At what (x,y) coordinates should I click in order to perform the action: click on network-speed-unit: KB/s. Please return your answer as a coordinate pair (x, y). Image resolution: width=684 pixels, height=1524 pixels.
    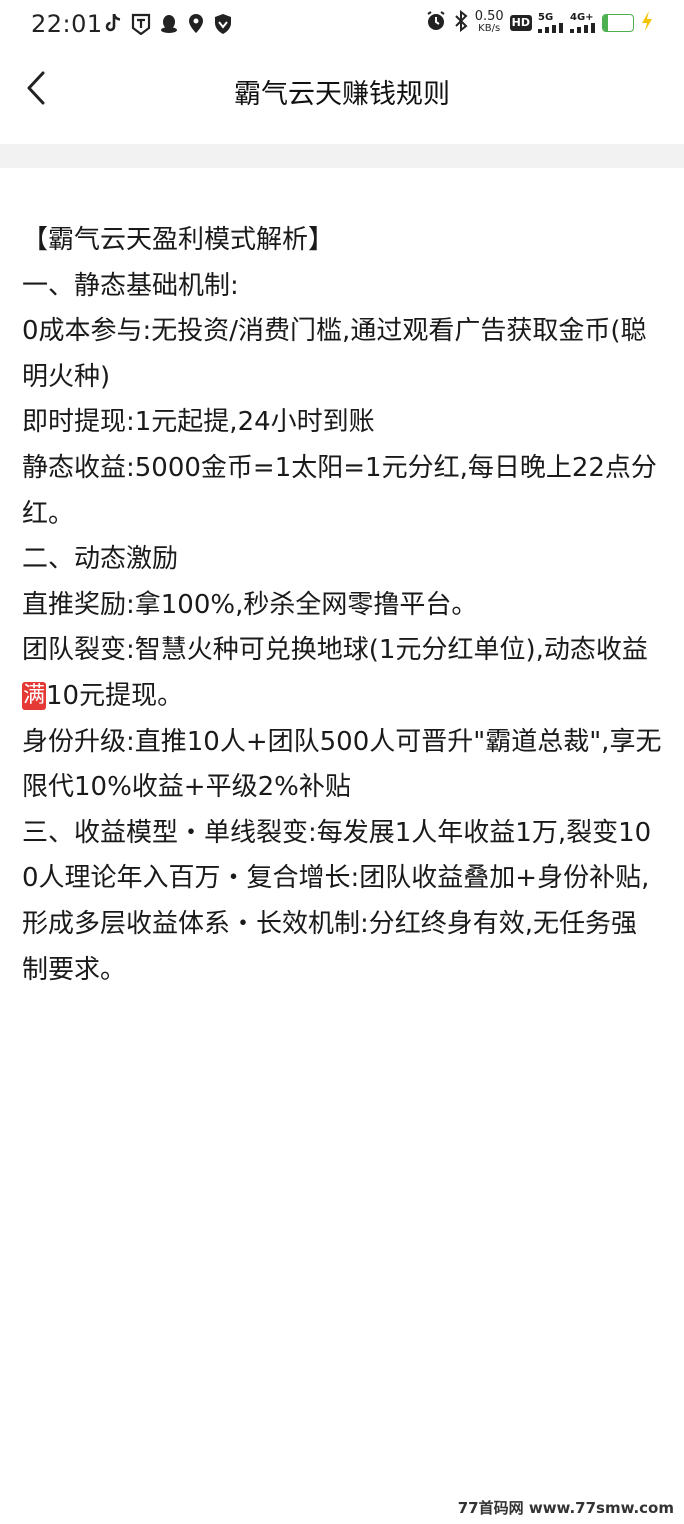
    Looking at the image, I should click on (489, 28).